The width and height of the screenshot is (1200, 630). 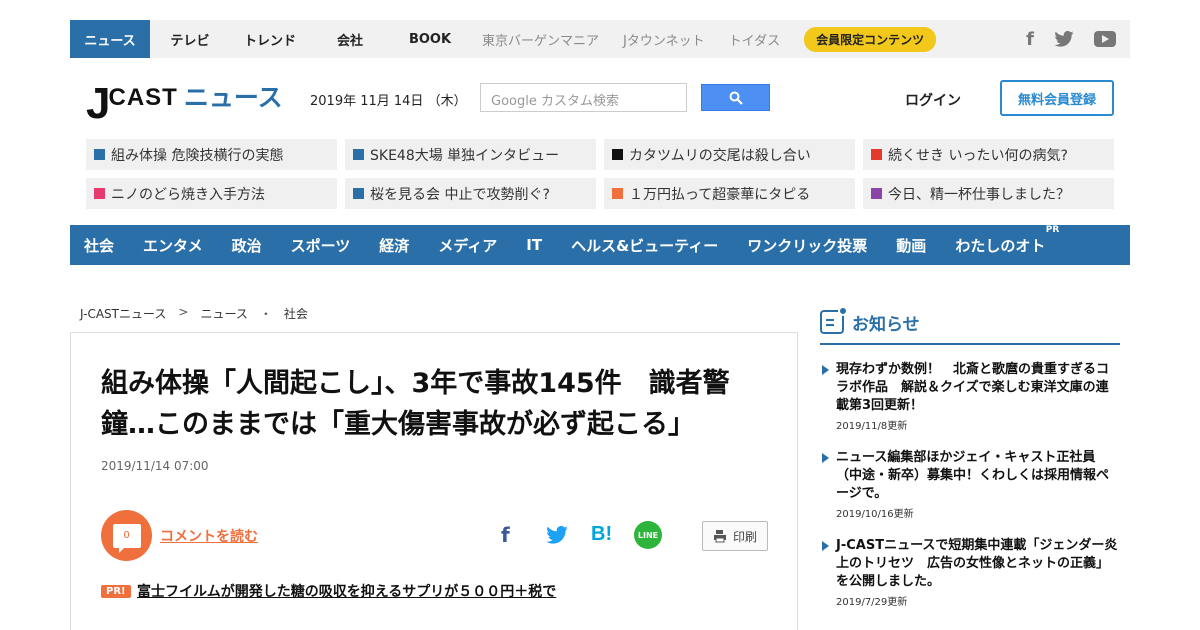 I want to click on pr-link: 富士フイルムが開発した糖の吸収を抑えるサプリが５００円＋税で, so click(x=346, y=591).